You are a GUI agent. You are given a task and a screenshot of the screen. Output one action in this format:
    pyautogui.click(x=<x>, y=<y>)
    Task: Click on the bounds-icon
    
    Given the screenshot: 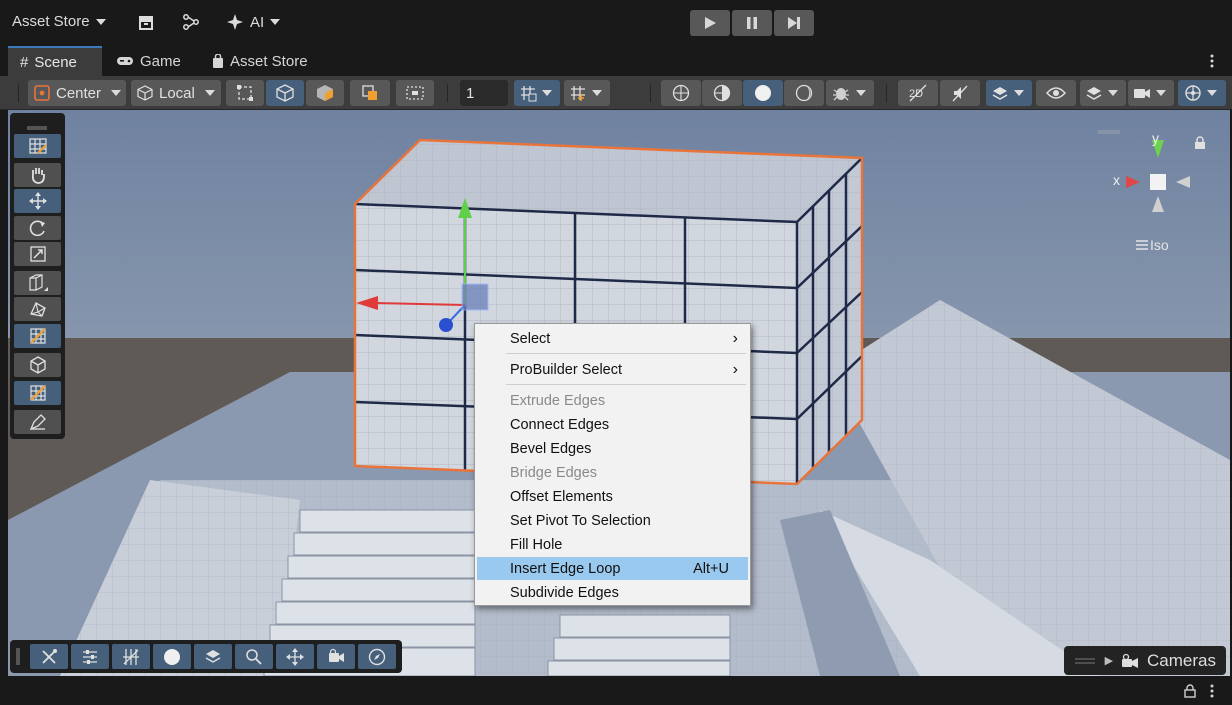 What is the action you would take?
    pyautogui.click(x=245, y=93)
    